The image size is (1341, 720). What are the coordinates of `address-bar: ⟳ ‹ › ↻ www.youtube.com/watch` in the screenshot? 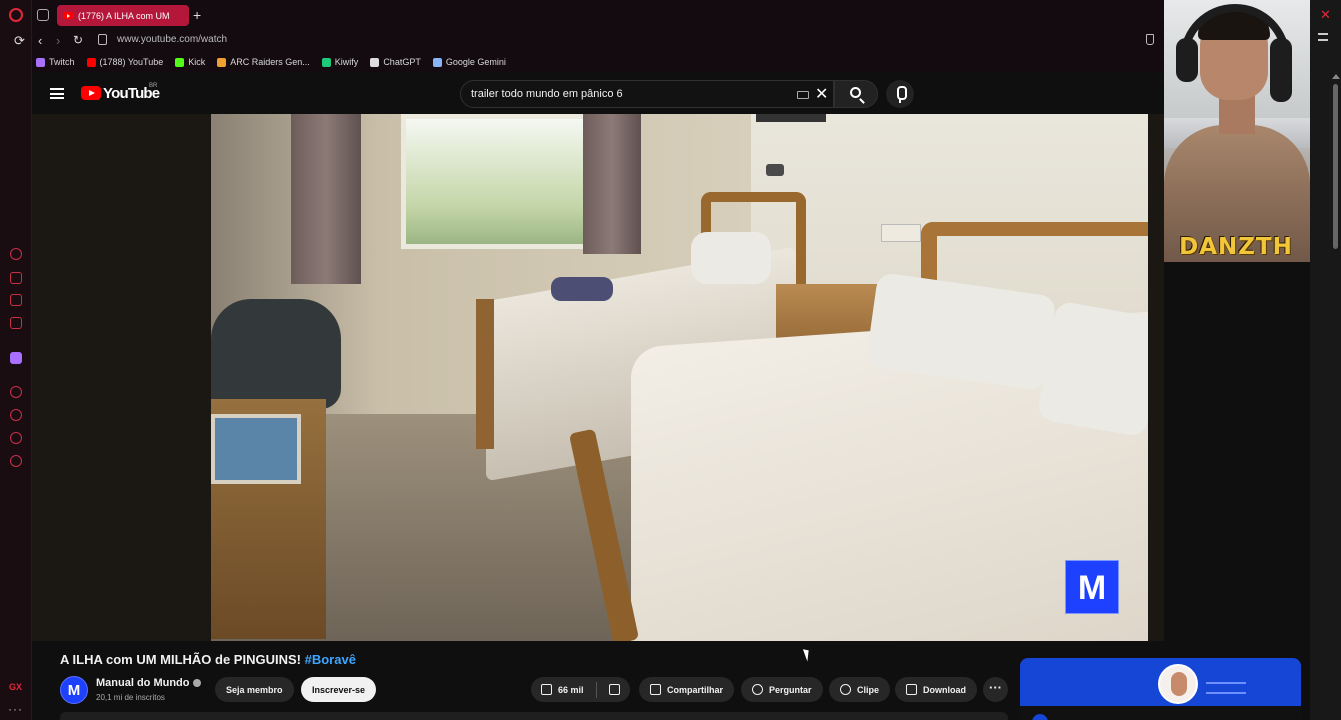 It's located at (589, 41).